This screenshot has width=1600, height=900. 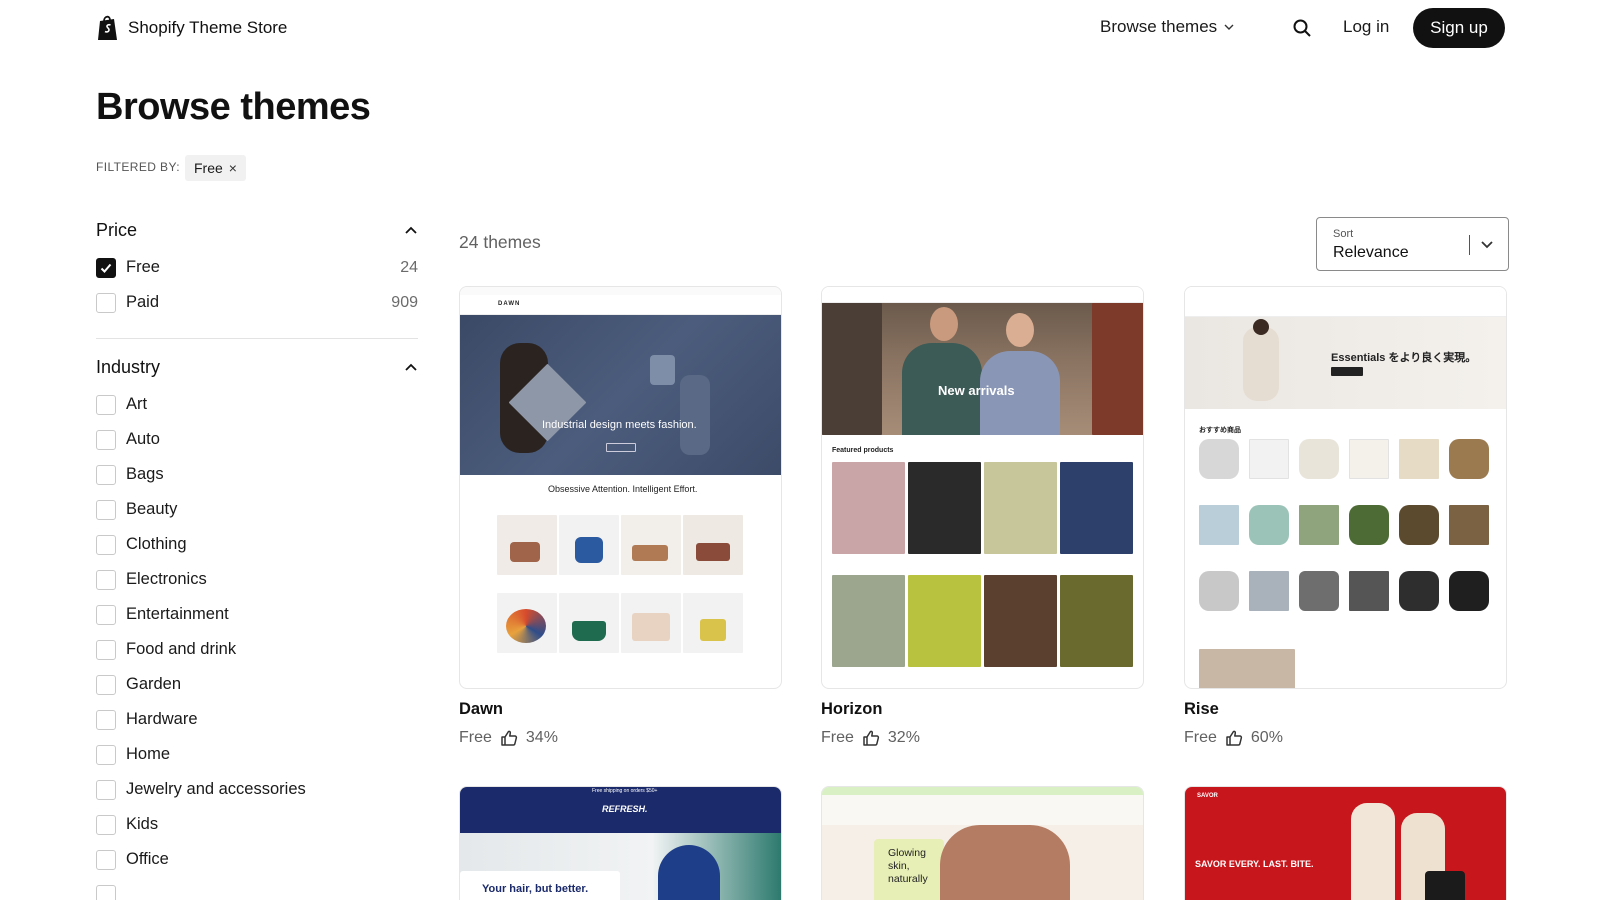 I want to click on log-in-link: Log in, so click(x=1366, y=27).